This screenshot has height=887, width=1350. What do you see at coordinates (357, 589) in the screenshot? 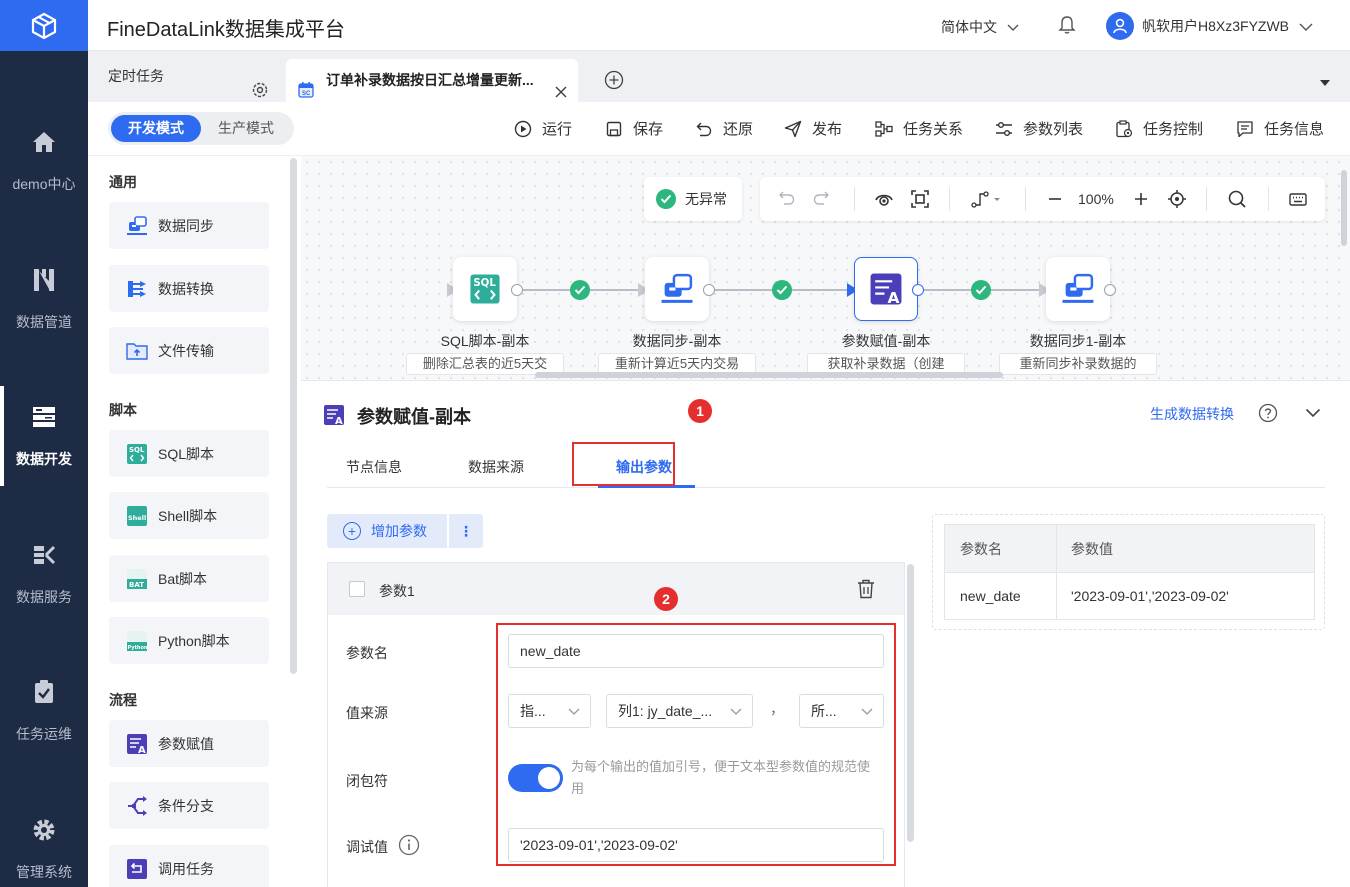
I see `param-checkbox` at bounding box center [357, 589].